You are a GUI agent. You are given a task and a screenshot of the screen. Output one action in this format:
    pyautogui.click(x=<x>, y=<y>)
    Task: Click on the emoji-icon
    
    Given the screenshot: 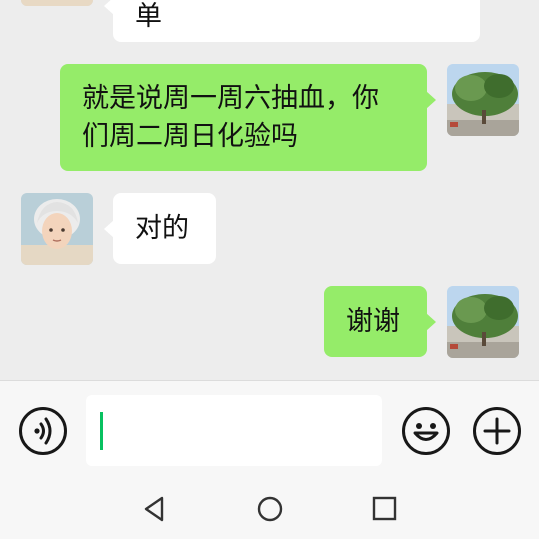 What is the action you would take?
    pyautogui.click(x=426, y=432)
    